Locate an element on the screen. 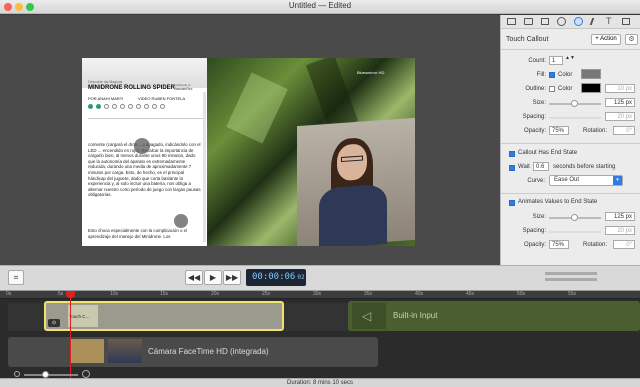  end-spacing-slider is located at coordinates (575, 232).